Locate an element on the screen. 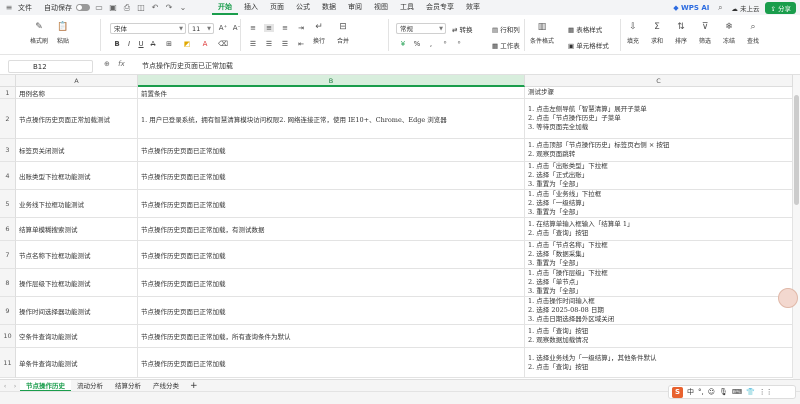 This screenshot has height=404, width=800. punct-icon: °, is located at coordinates (701, 392).